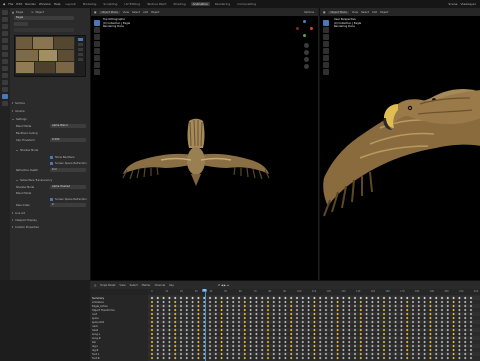 The width and height of the screenshot is (480, 361). I want to click on data-properties-icon, so click(5, 89).